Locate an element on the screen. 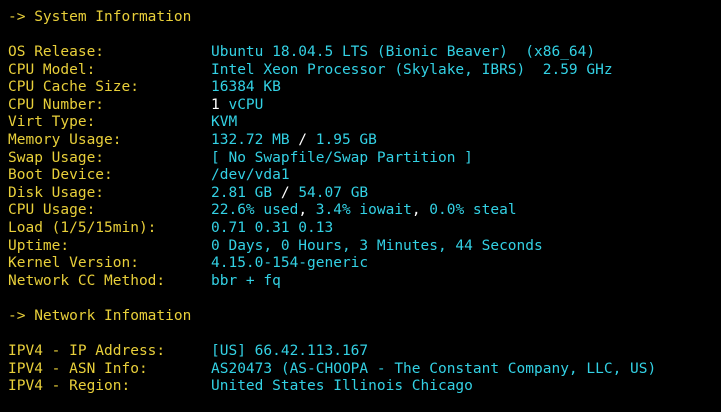 The image size is (721, 412). memory-usage-value: 132.72 MB / 1.95 GB is located at coordinates (294, 141).